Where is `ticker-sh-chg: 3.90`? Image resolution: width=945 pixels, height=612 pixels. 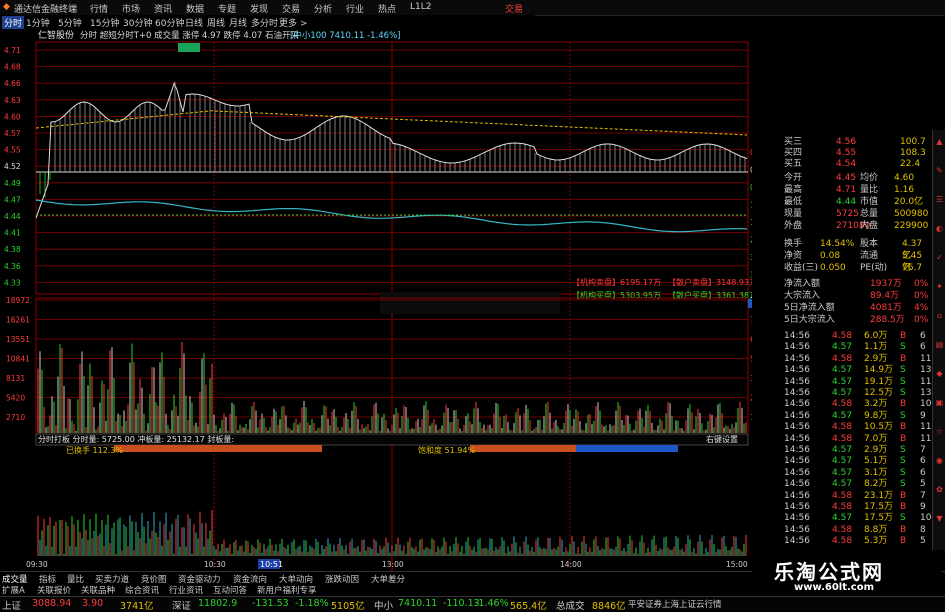 ticker-sh-chg: 3.90 is located at coordinates (93, 603).